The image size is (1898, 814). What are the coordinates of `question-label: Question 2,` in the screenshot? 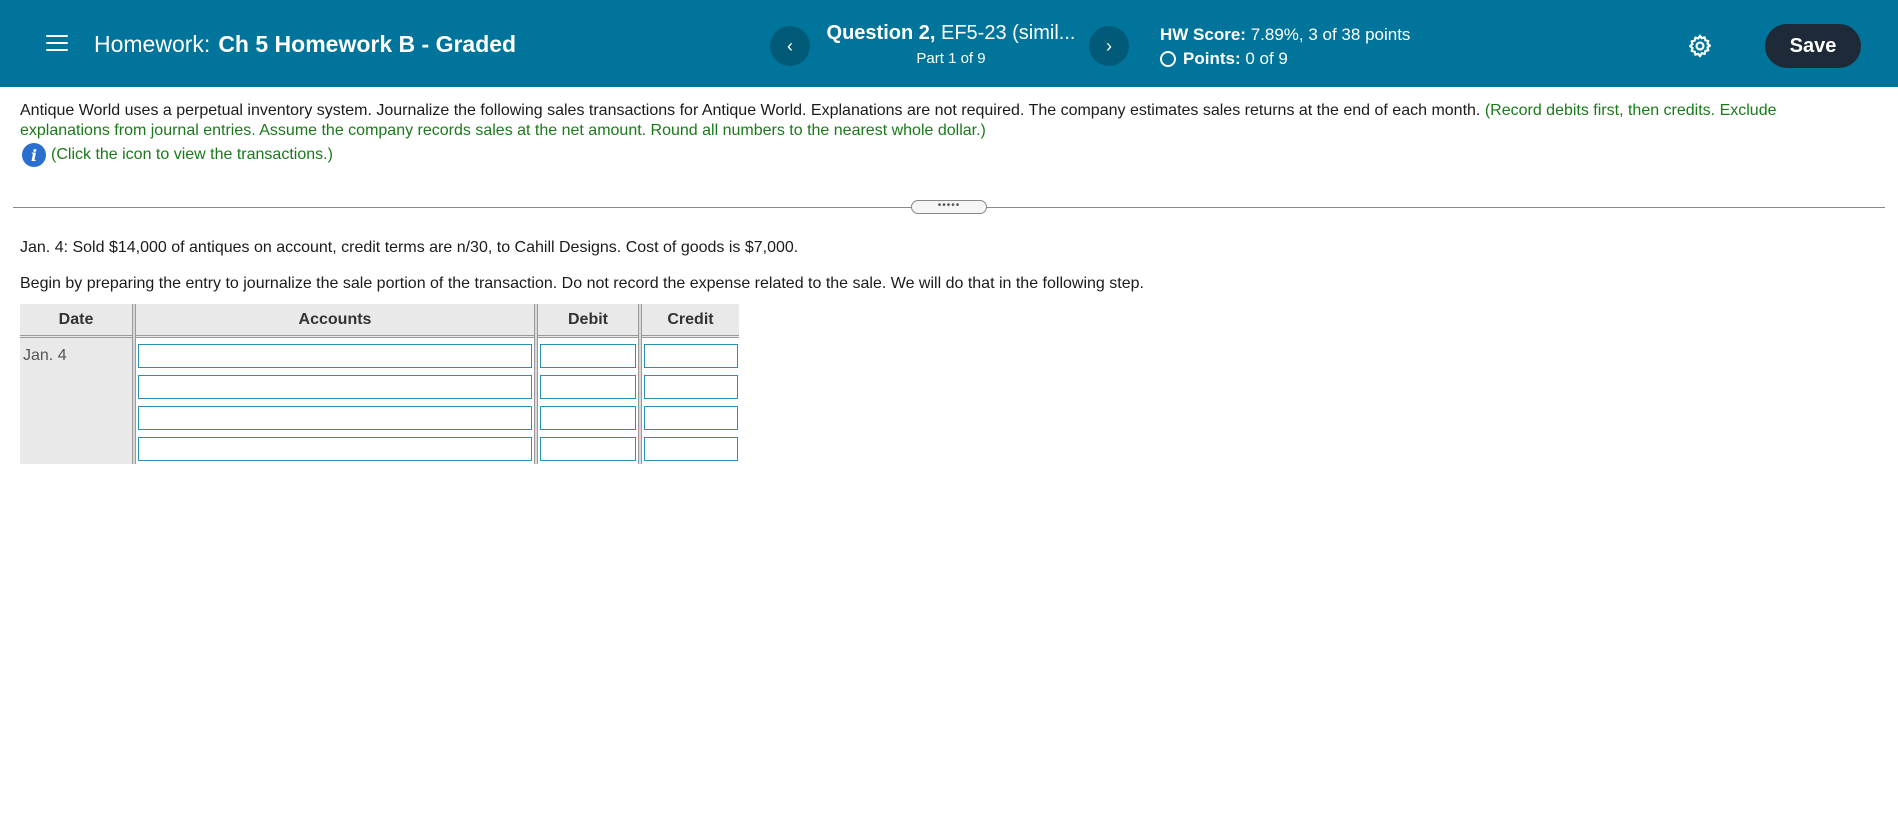 It's located at (881, 33).